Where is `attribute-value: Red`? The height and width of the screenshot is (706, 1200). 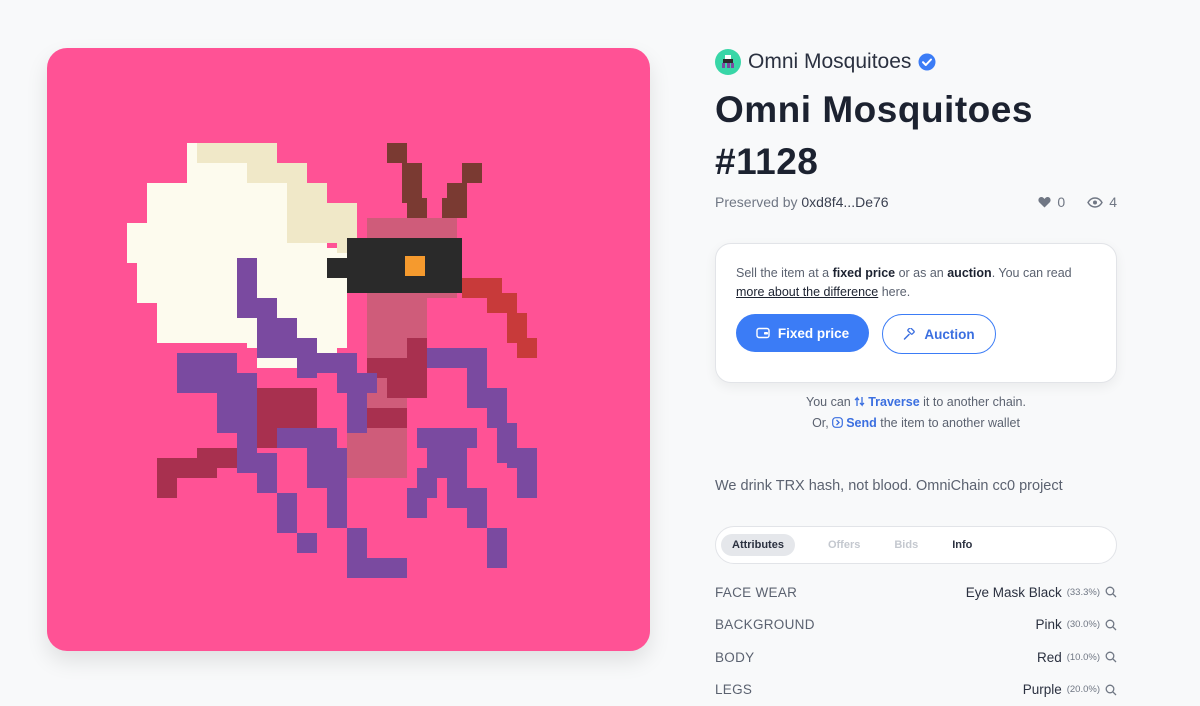
attribute-value: Red is located at coordinates (1049, 657).